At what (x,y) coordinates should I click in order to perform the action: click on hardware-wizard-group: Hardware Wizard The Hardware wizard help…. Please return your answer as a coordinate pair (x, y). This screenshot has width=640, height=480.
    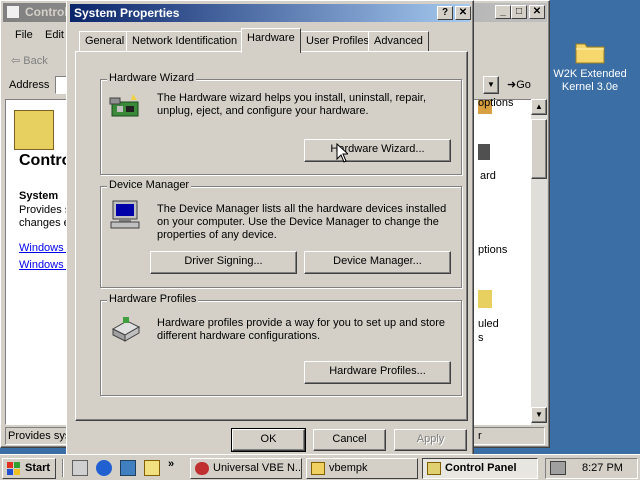
    Looking at the image, I should click on (281, 123).